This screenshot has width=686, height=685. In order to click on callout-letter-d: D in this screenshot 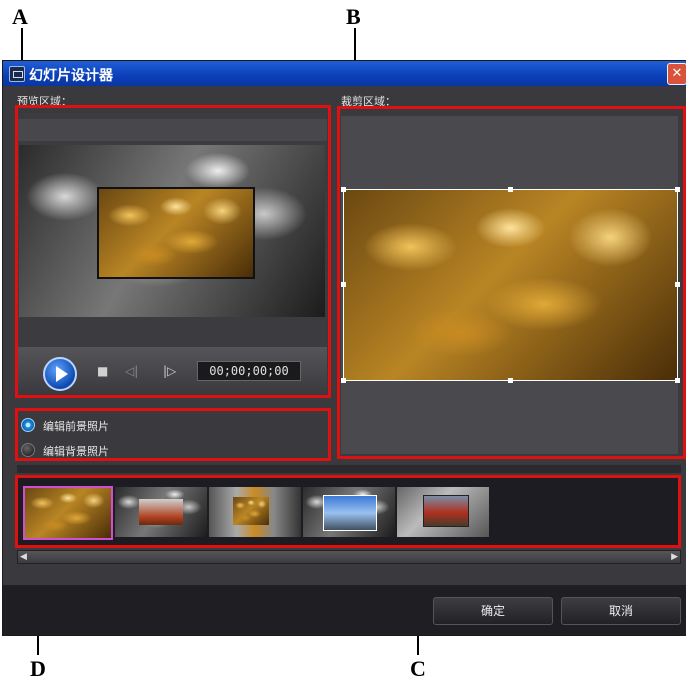, I will do `click(38, 668)`.